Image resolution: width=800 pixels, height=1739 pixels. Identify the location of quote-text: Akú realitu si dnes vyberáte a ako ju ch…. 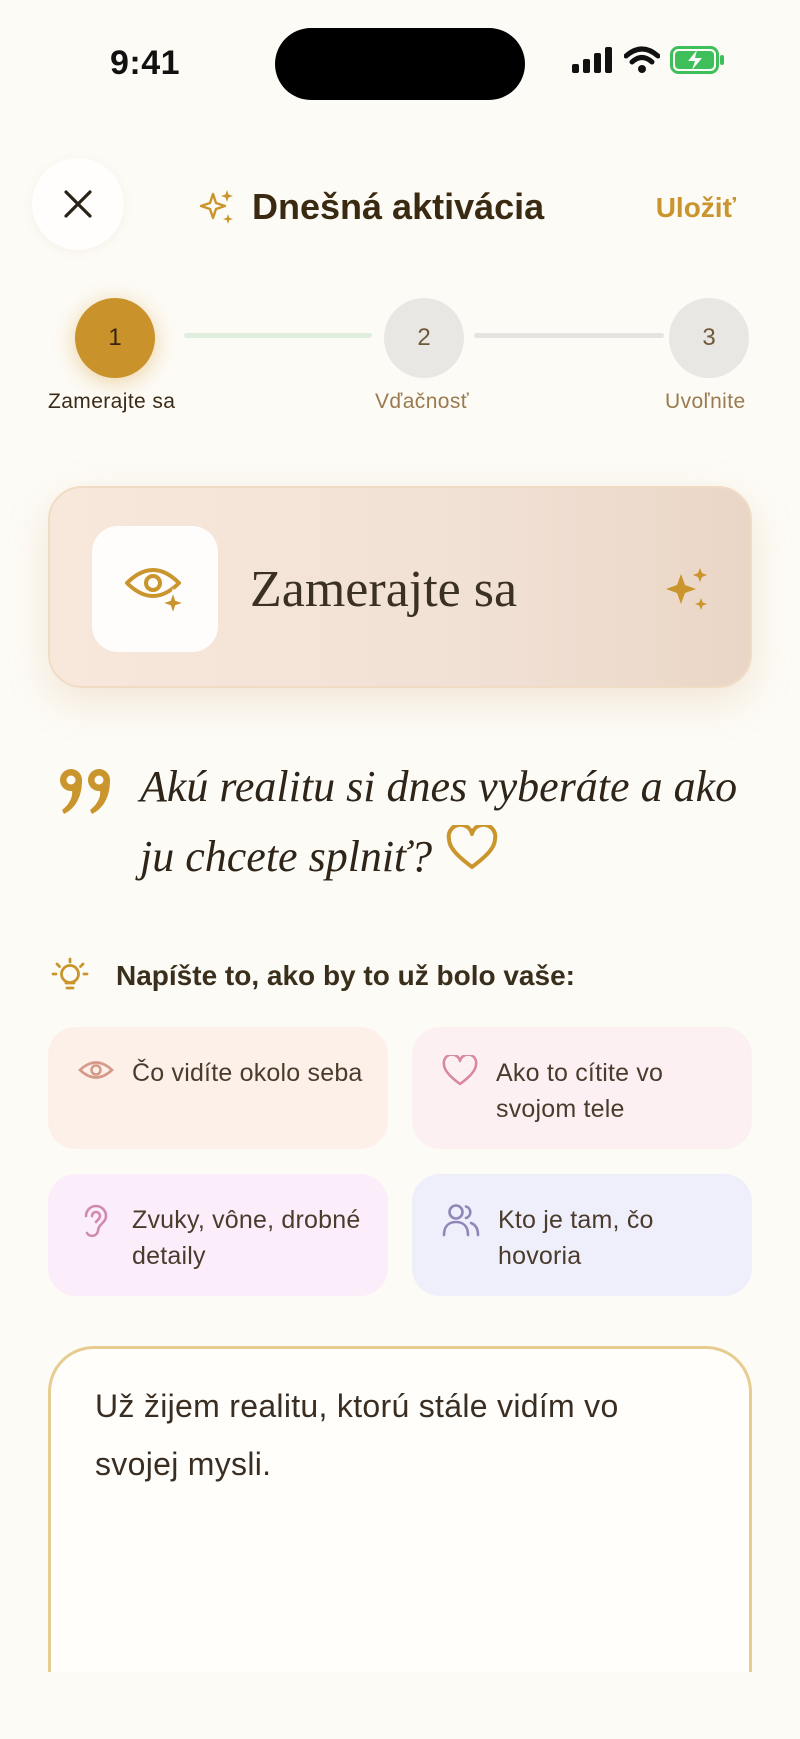
(440, 822).